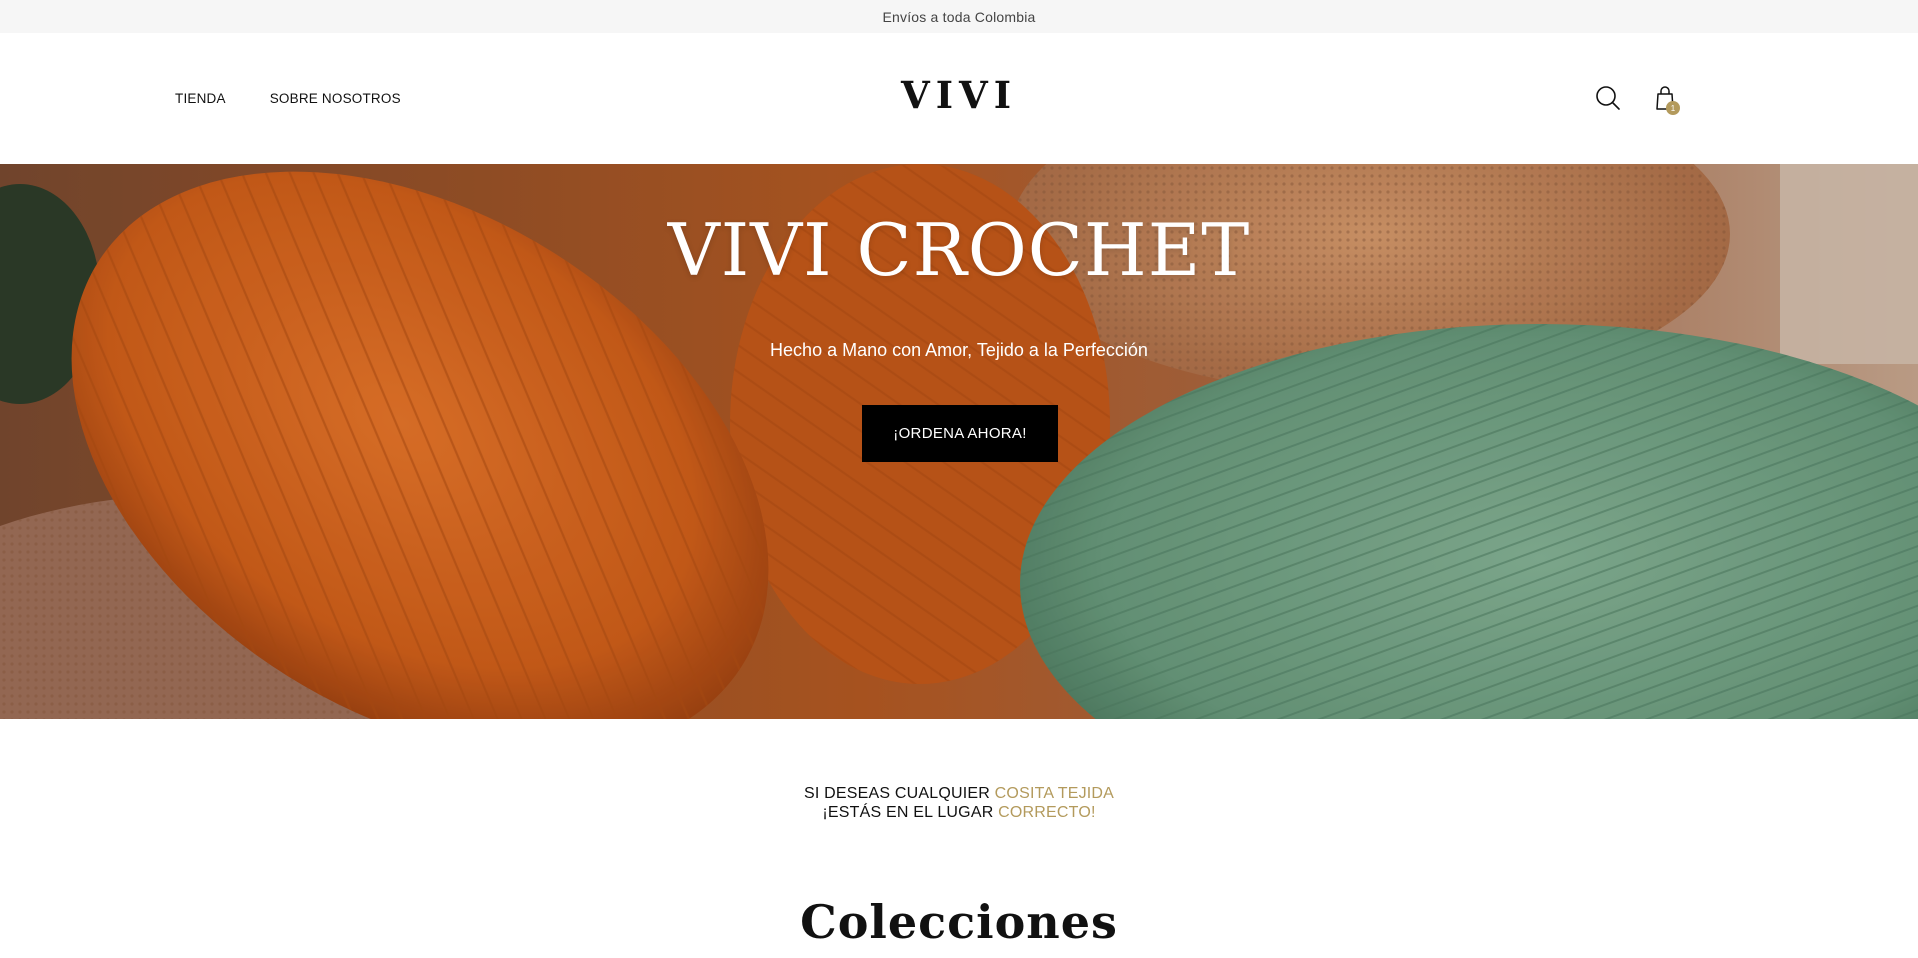 The width and height of the screenshot is (1918, 958). Describe the element at coordinates (899, 793) in the screenshot. I see `tagline-line-1-text: SI DESEAS CUALQUIER` at that location.